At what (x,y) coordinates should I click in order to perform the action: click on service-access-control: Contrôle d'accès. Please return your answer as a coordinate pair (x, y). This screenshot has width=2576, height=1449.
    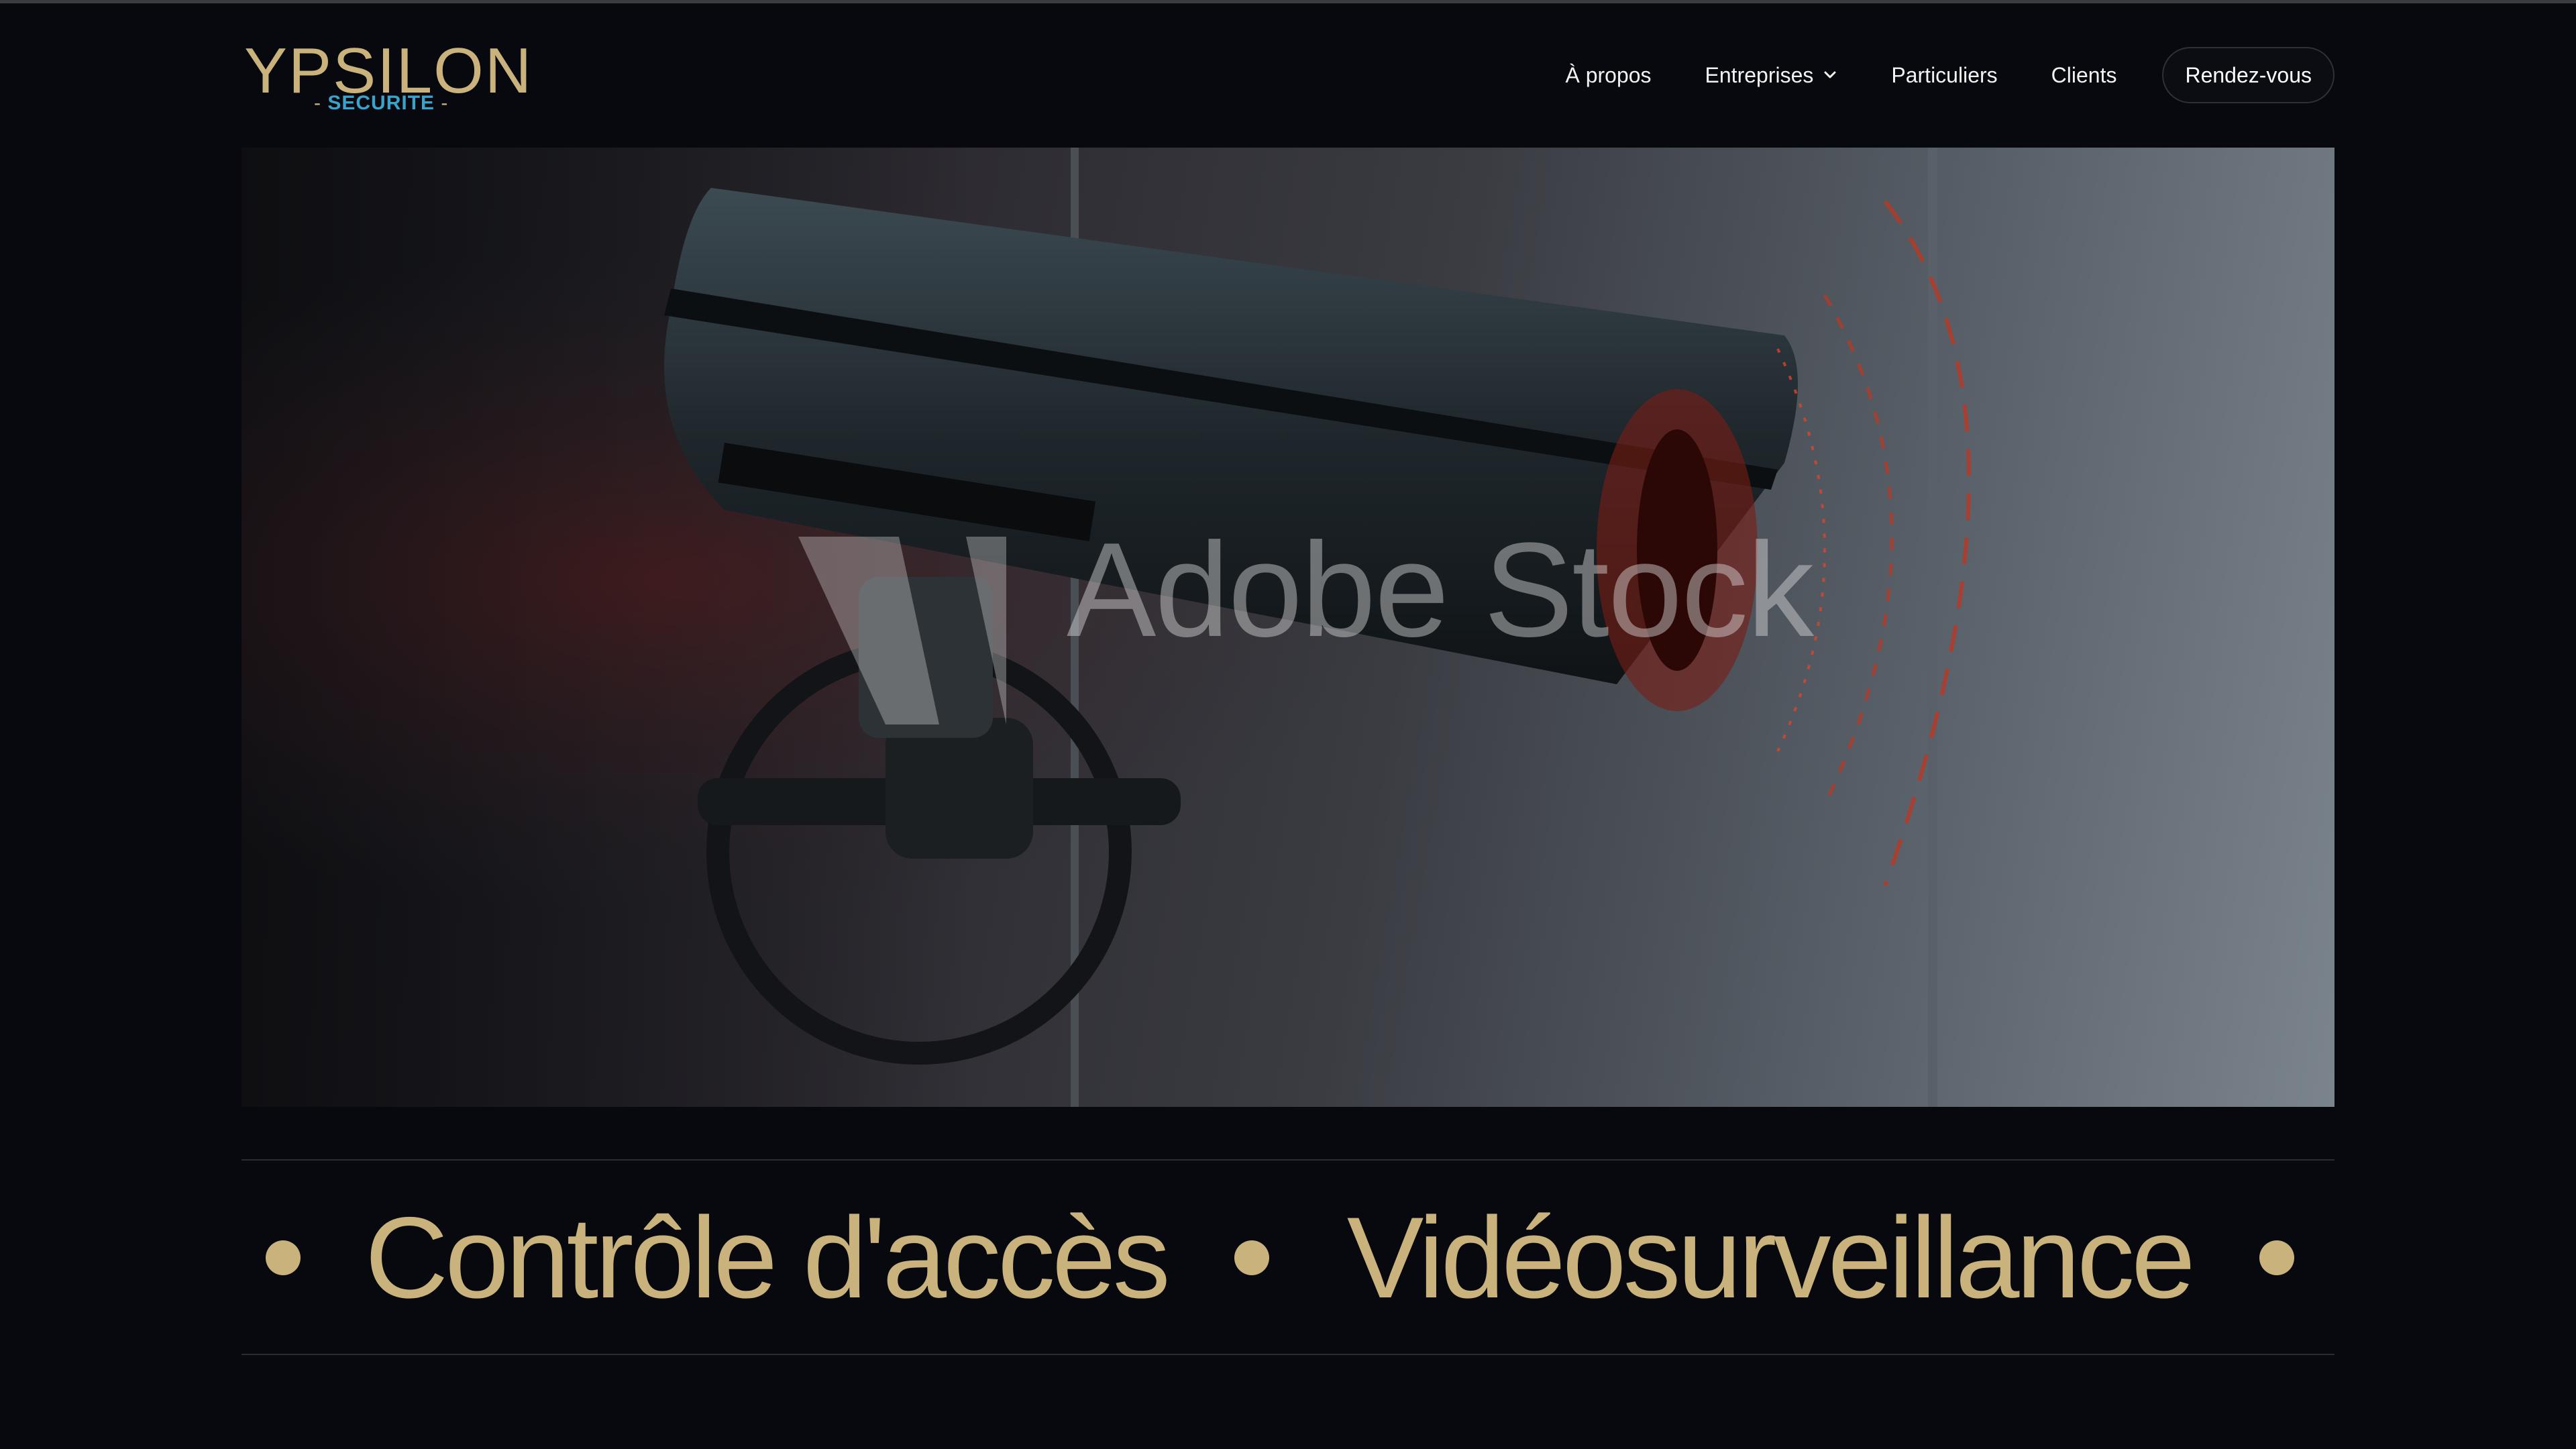
    Looking at the image, I should click on (768, 1257).